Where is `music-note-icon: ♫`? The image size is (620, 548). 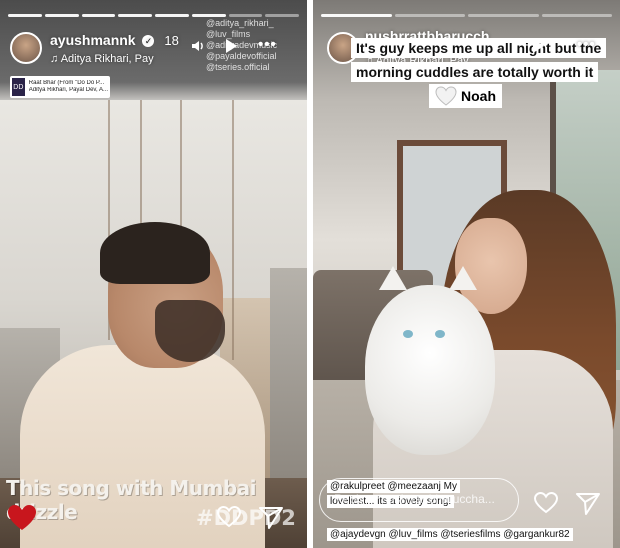 music-note-icon: ♫ is located at coordinates (55, 59).